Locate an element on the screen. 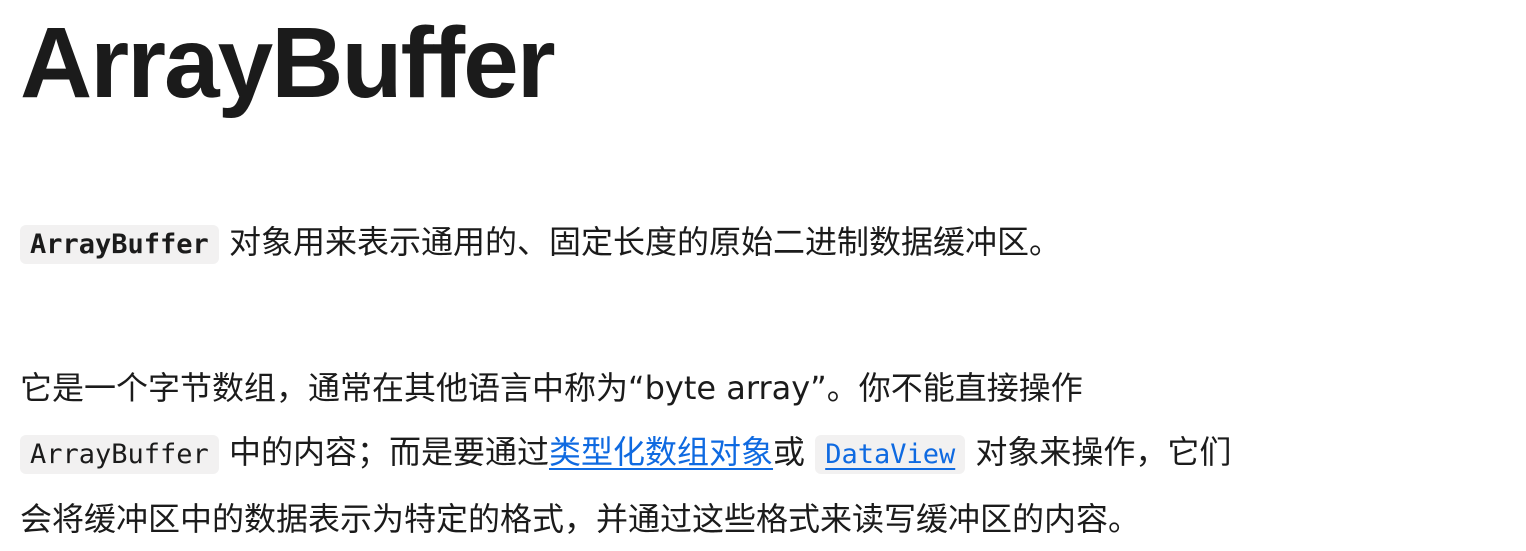 This screenshot has width=1526, height=551. inline-code-arraybuffer-2: ArrayBuffer is located at coordinates (119, 454).